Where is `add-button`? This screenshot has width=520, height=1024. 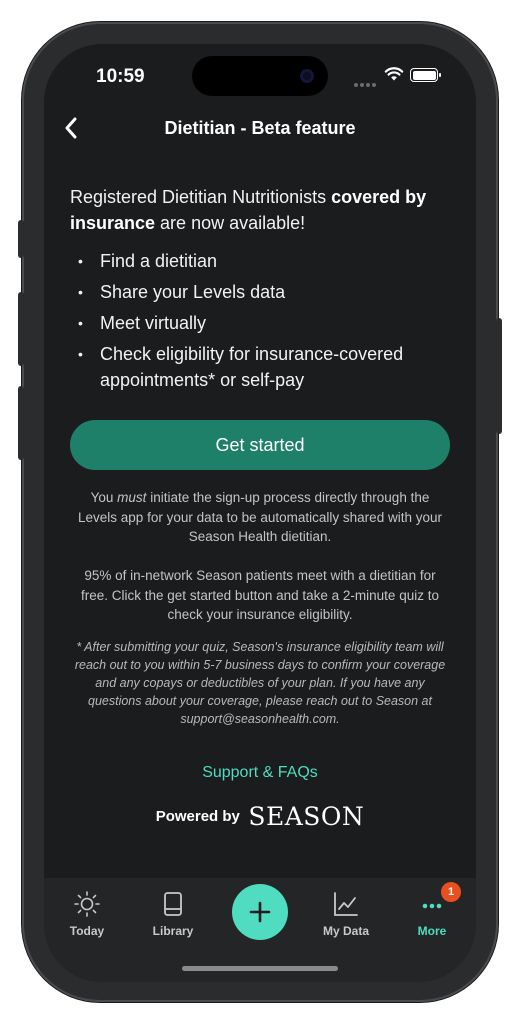 add-button is located at coordinates (260, 912).